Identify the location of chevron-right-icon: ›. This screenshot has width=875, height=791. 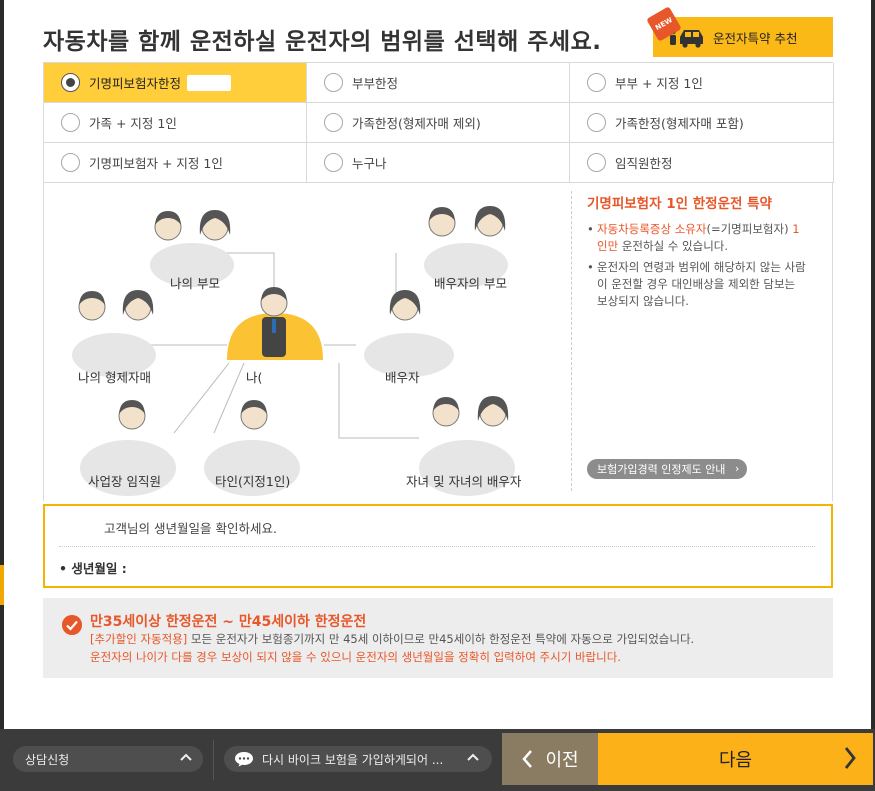
(737, 468).